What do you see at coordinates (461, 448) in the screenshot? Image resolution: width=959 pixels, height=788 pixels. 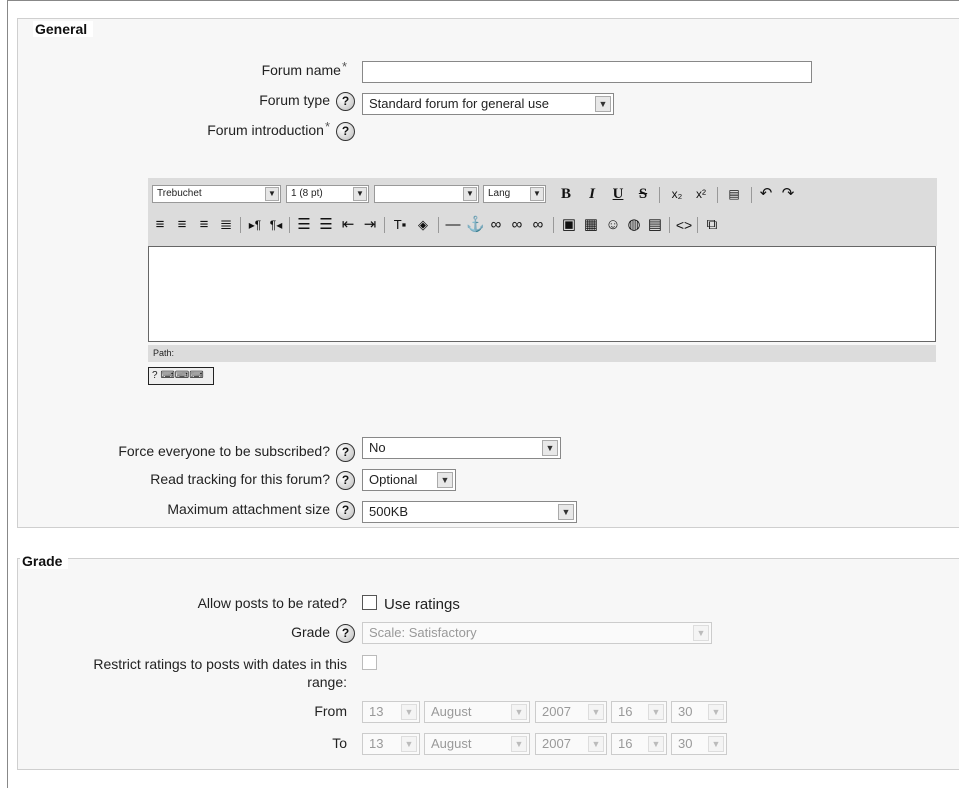 I see `subscribe-select: No ▼` at bounding box center [461, 448].